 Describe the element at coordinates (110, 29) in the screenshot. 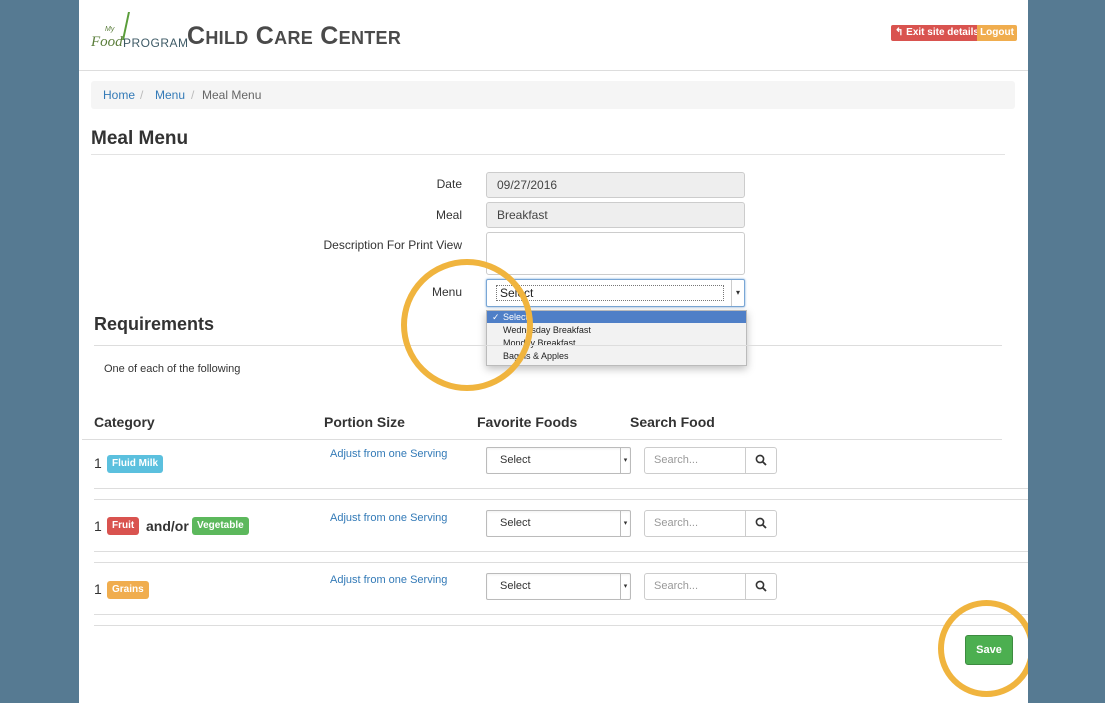

I see `logo-my-text: My` at that location.